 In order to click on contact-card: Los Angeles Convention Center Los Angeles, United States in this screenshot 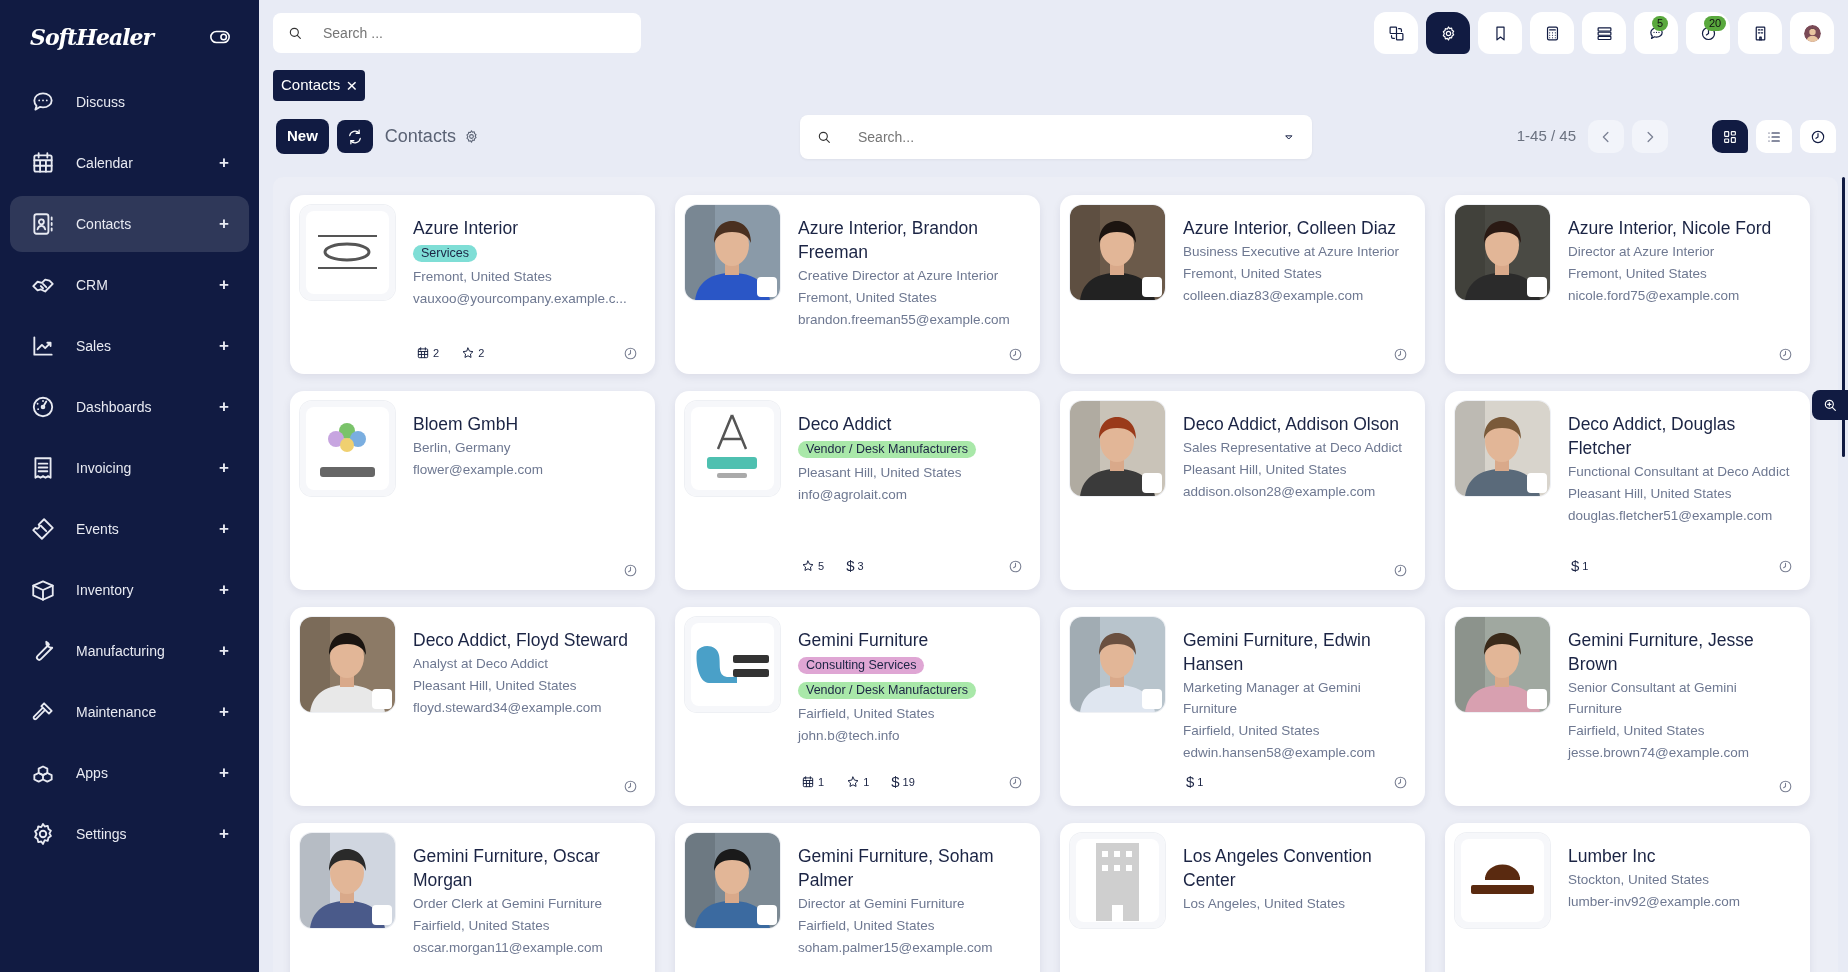, I will do `click(1242, 897)`.